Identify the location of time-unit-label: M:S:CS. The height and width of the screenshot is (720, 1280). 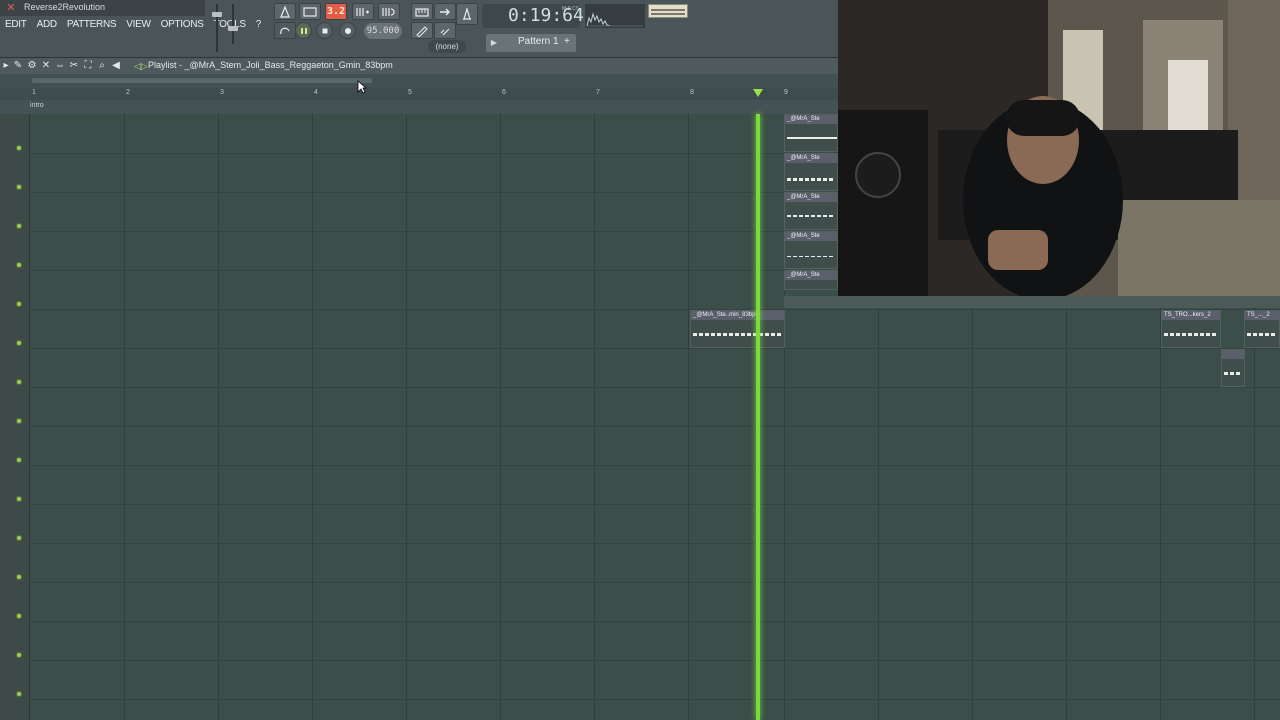
(571, 9).